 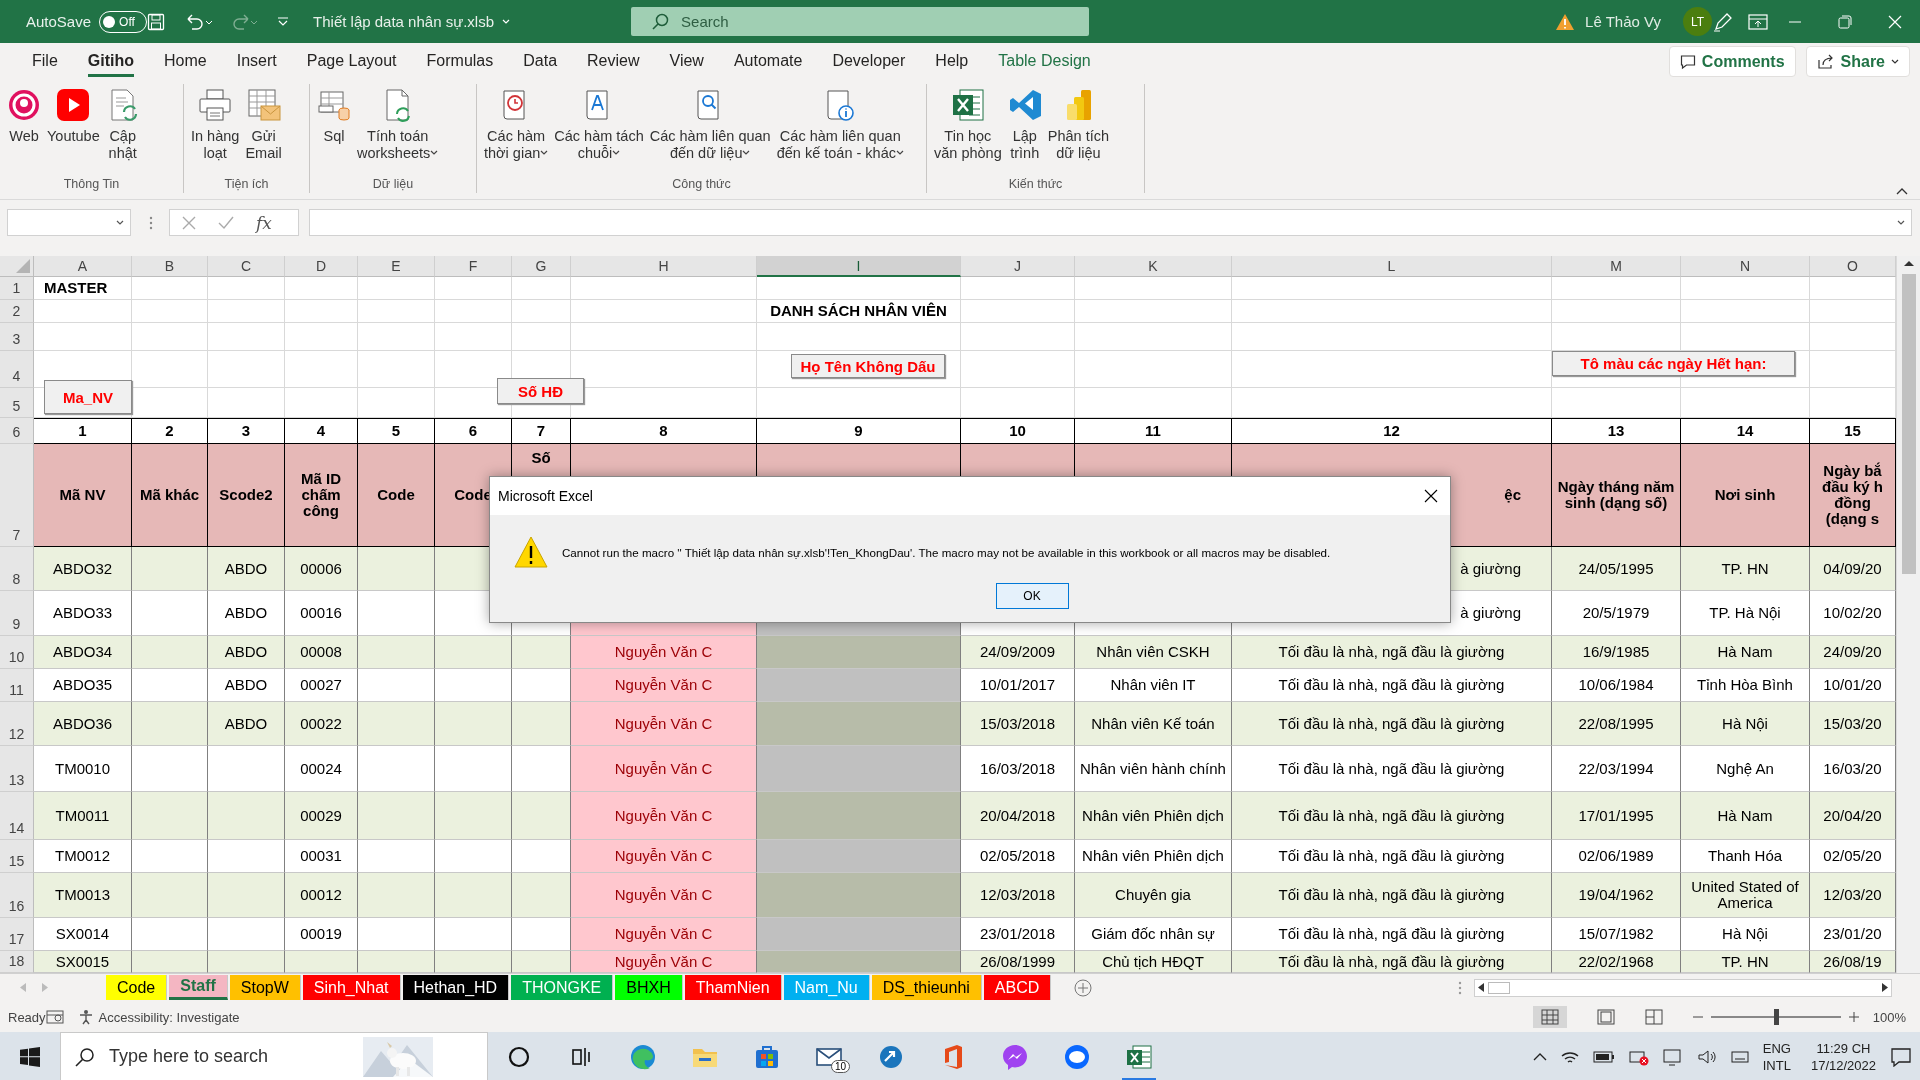 I want to click on row-header: 13, so click(x=17, y=769).